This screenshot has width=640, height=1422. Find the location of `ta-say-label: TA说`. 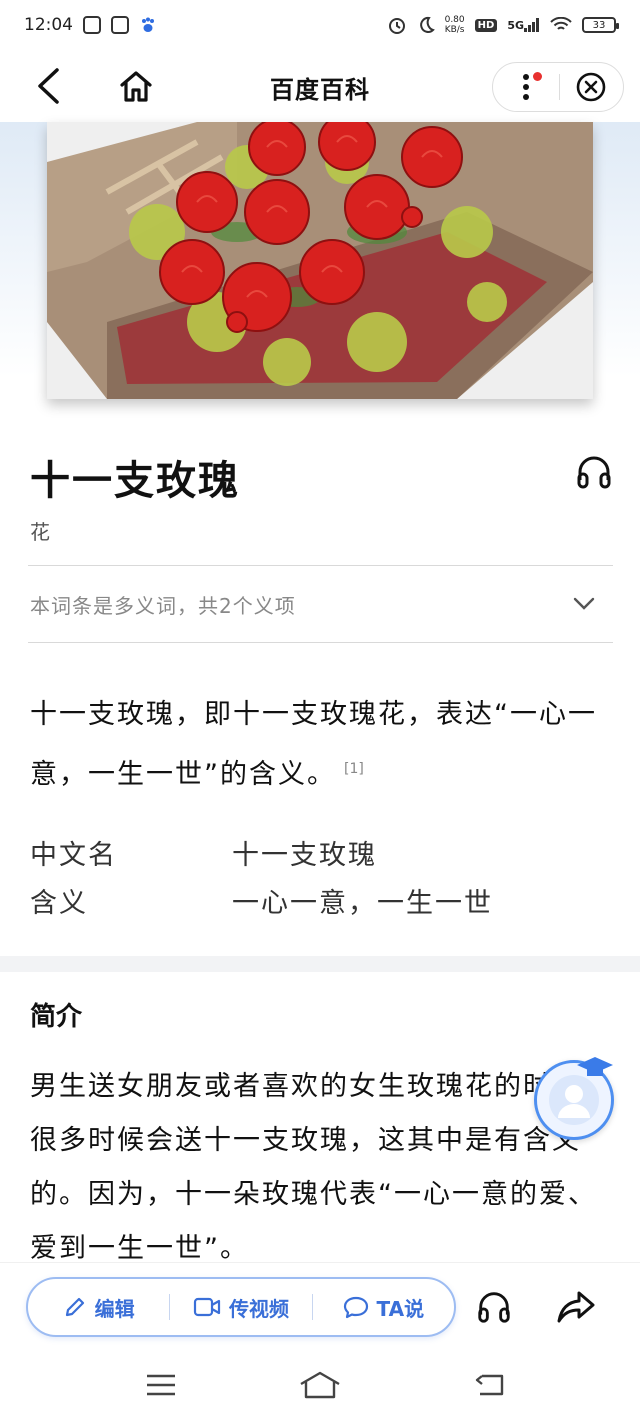

ta-say-label: TA说 is located at coordinates (400, 1308).